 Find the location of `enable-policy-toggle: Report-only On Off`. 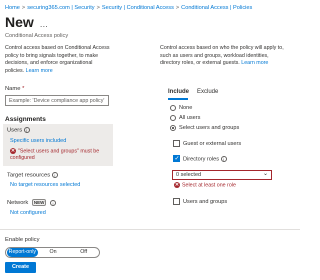

enable-policy-toggle: Report-only On Off is located at coordinates (52, 252).